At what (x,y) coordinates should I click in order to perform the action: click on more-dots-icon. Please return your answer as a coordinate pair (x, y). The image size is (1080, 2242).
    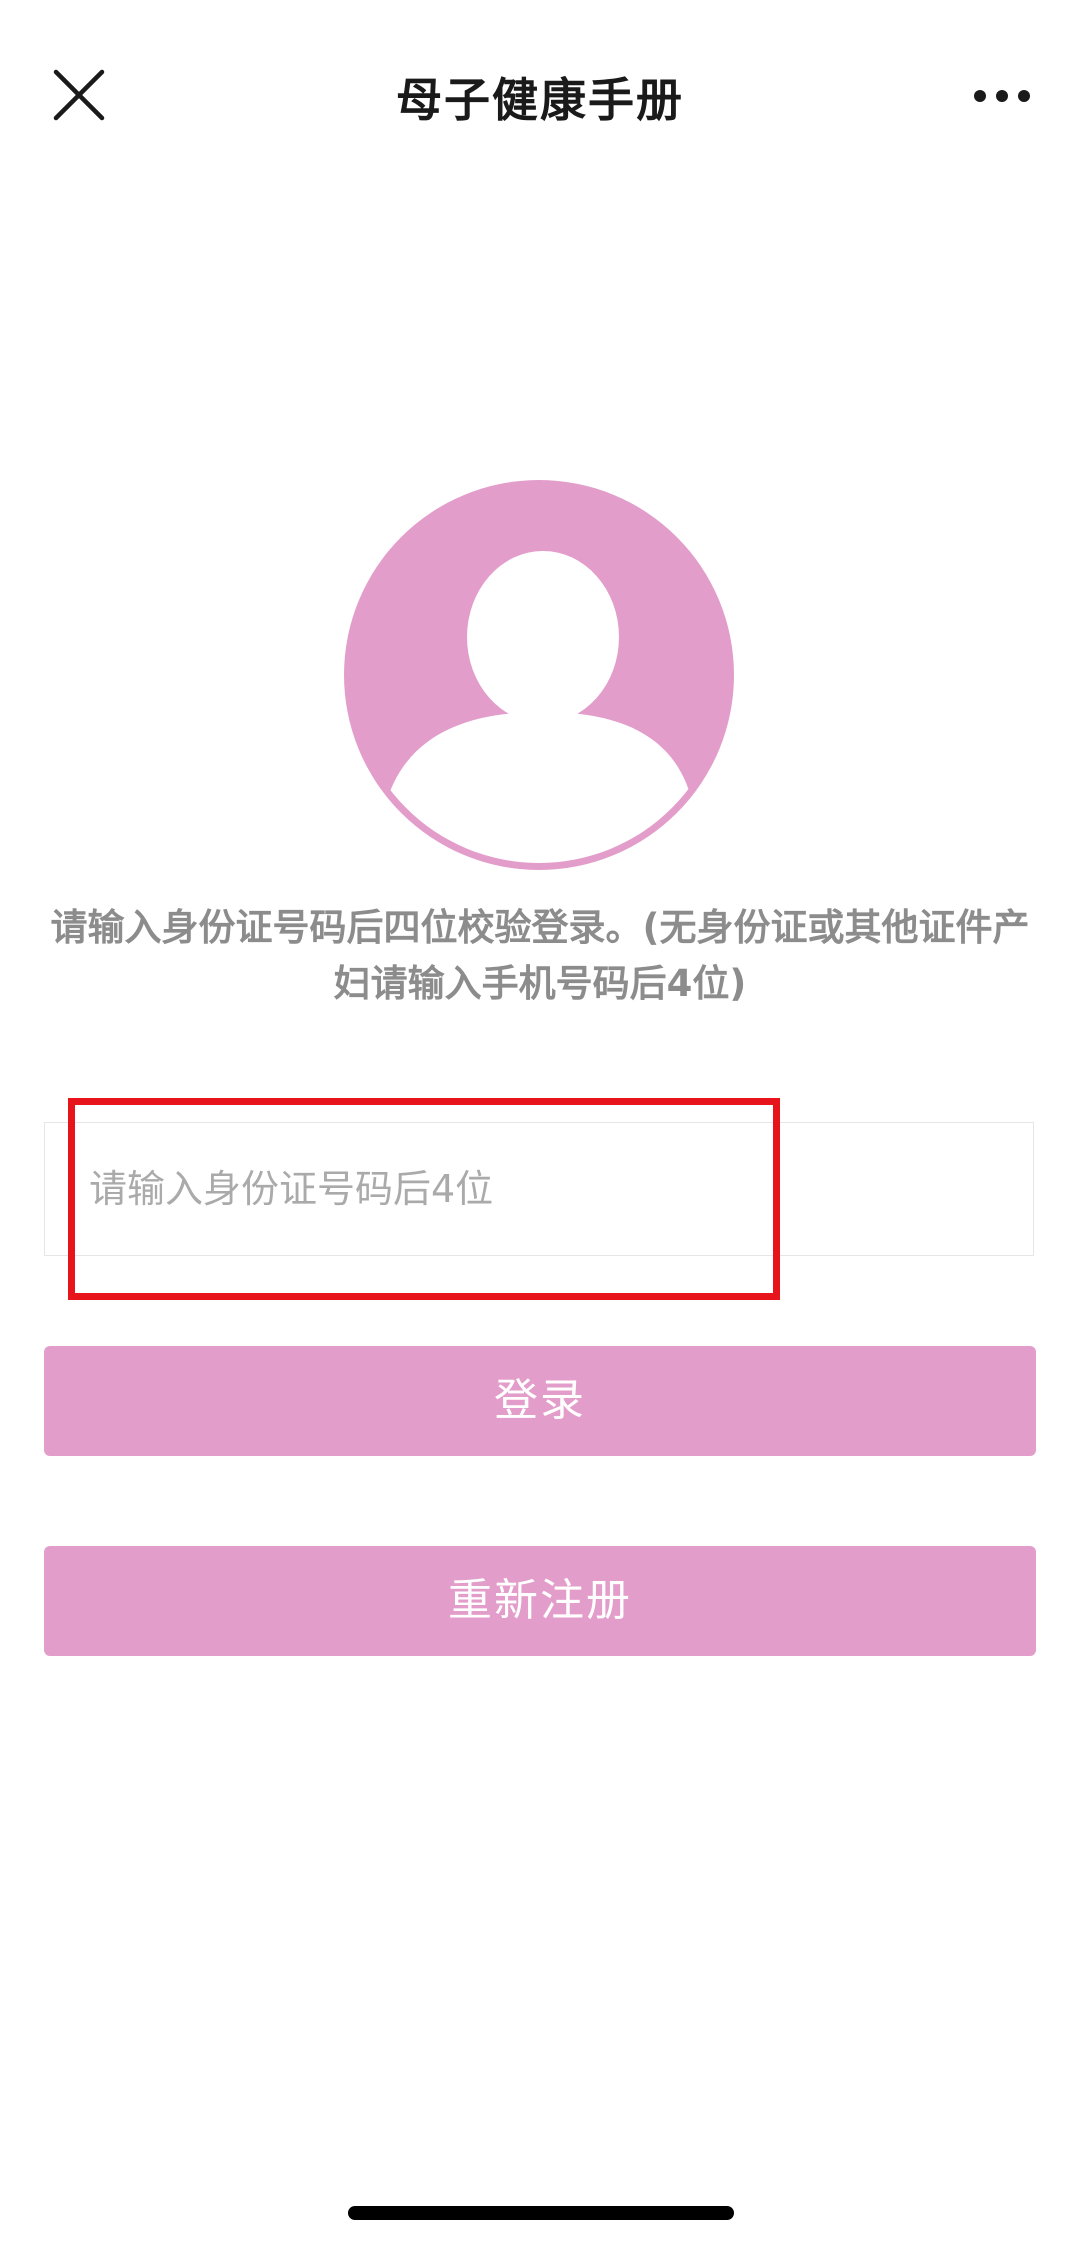
    Looking at the image, I should click on (1002, 96).